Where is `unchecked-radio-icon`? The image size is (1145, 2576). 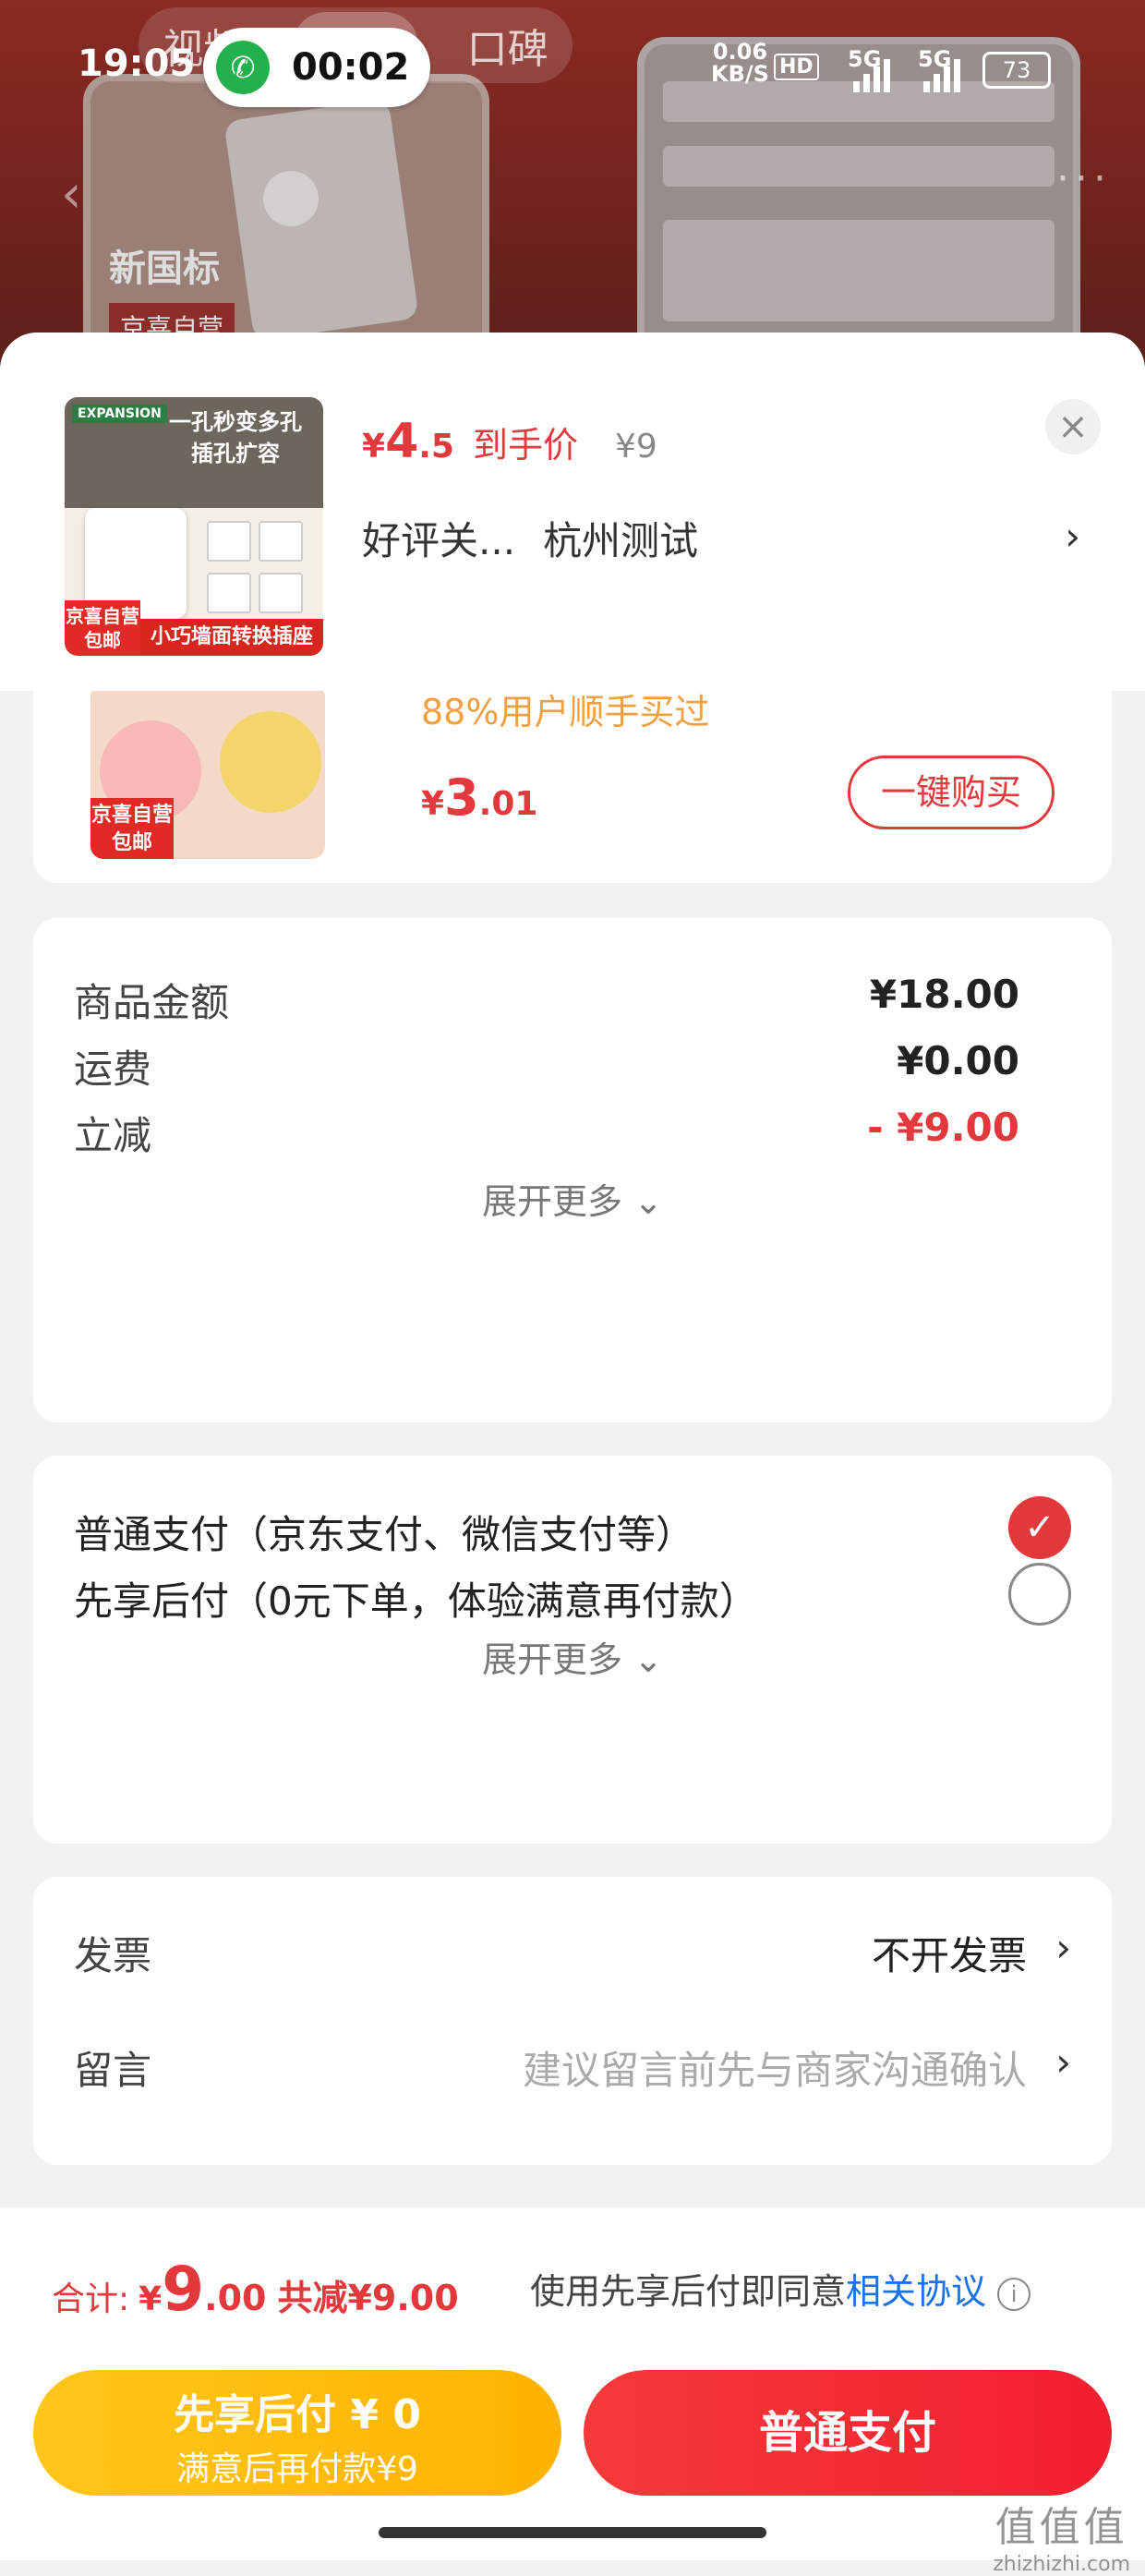 unchecked-radio-icon is located at coordinates (1039, 1594).